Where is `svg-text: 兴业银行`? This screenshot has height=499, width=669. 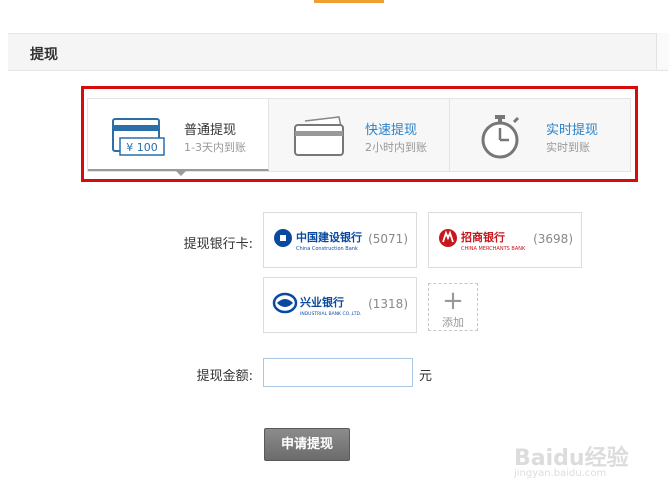
svg-text: 兴业银行 is located at coordinates (322, 302).